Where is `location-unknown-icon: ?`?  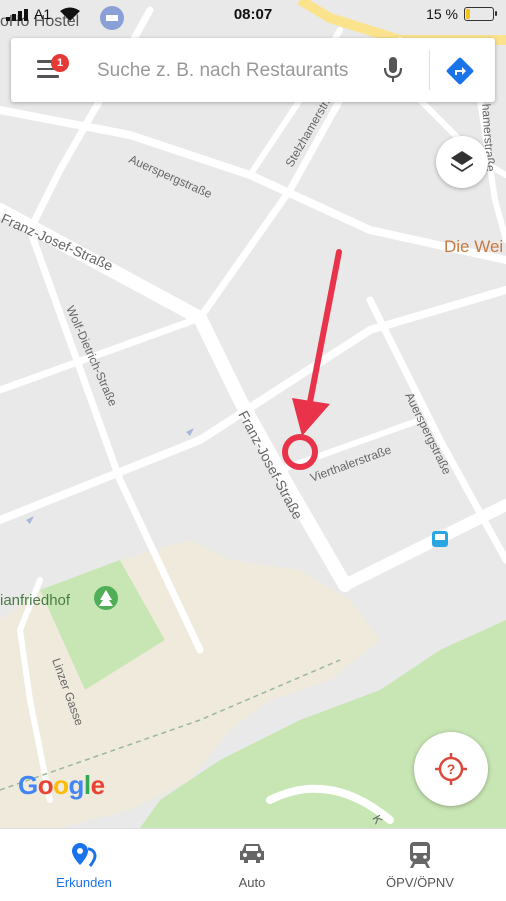
location-unknown-icon: ? is located at coordinates (451, 769).